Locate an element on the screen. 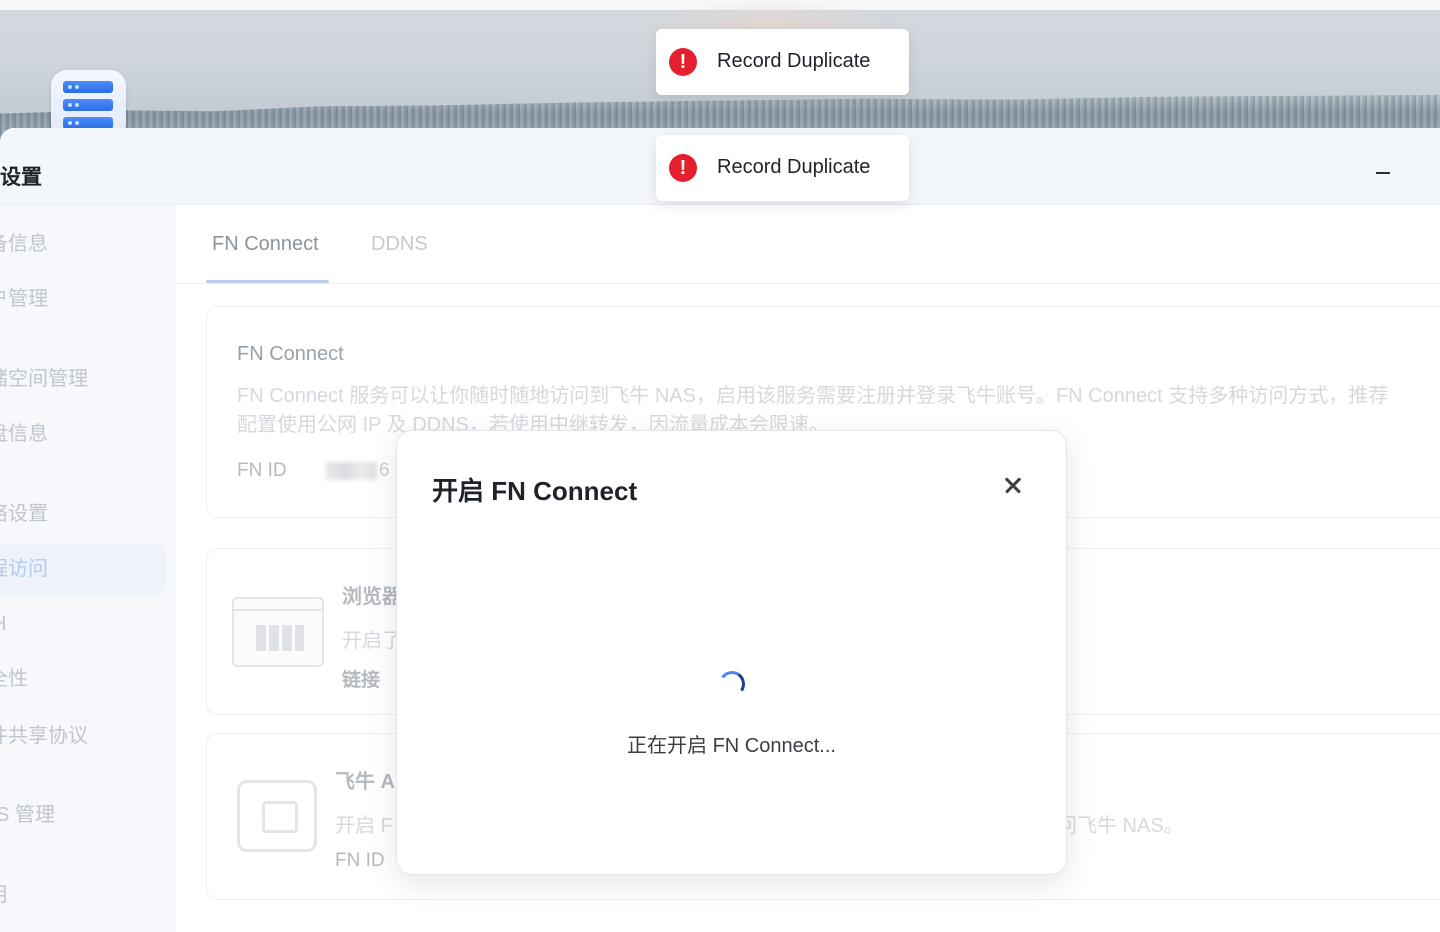 The height and width of the screenshot is (932, 1440). sidebar-item-network-settings: 络设置 is located at coordinates (76, 514).